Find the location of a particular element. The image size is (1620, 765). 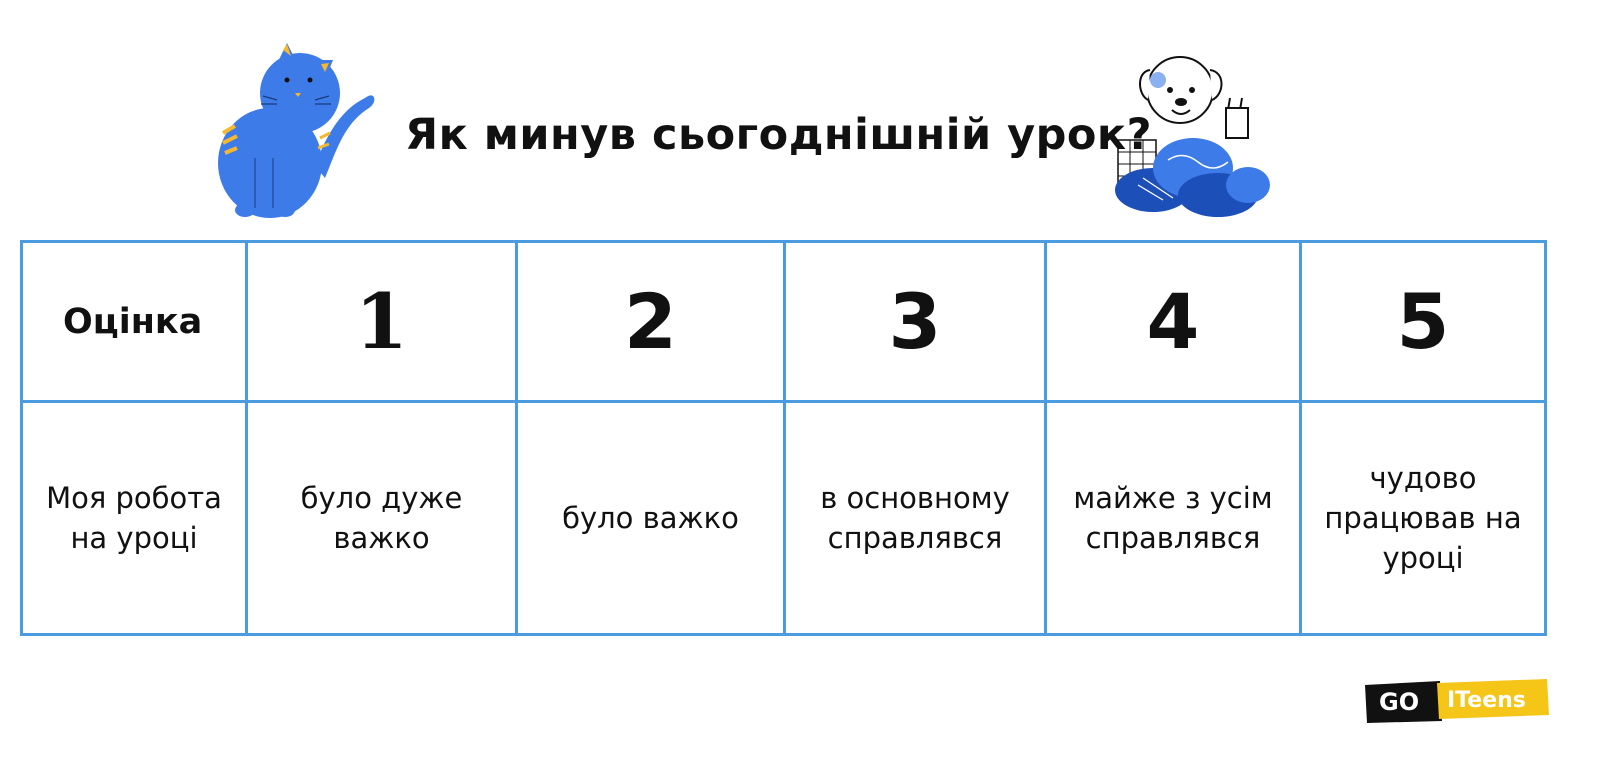

description-5: чудово працював на уроці is located at coordinates (1423, 518).